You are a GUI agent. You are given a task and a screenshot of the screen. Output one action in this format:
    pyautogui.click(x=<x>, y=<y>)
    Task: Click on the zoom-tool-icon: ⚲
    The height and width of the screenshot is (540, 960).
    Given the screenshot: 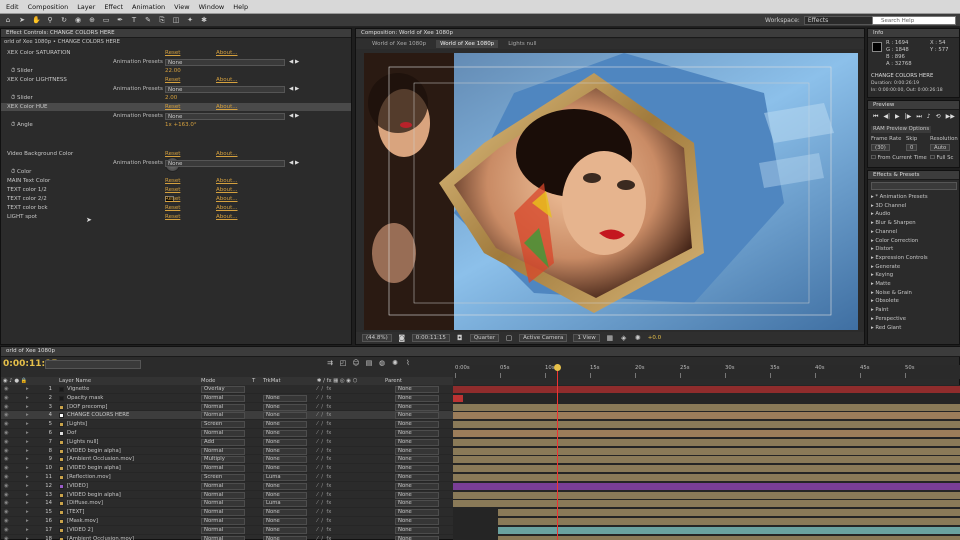 What is the action you would take?
    pyautogui.click(x=50, y=20)
    